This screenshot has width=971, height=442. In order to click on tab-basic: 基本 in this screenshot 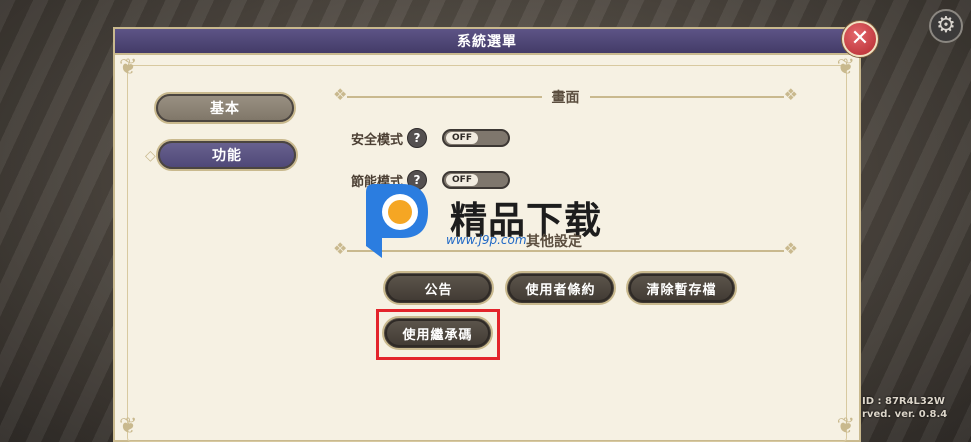, I will do `click(225, 108)`.